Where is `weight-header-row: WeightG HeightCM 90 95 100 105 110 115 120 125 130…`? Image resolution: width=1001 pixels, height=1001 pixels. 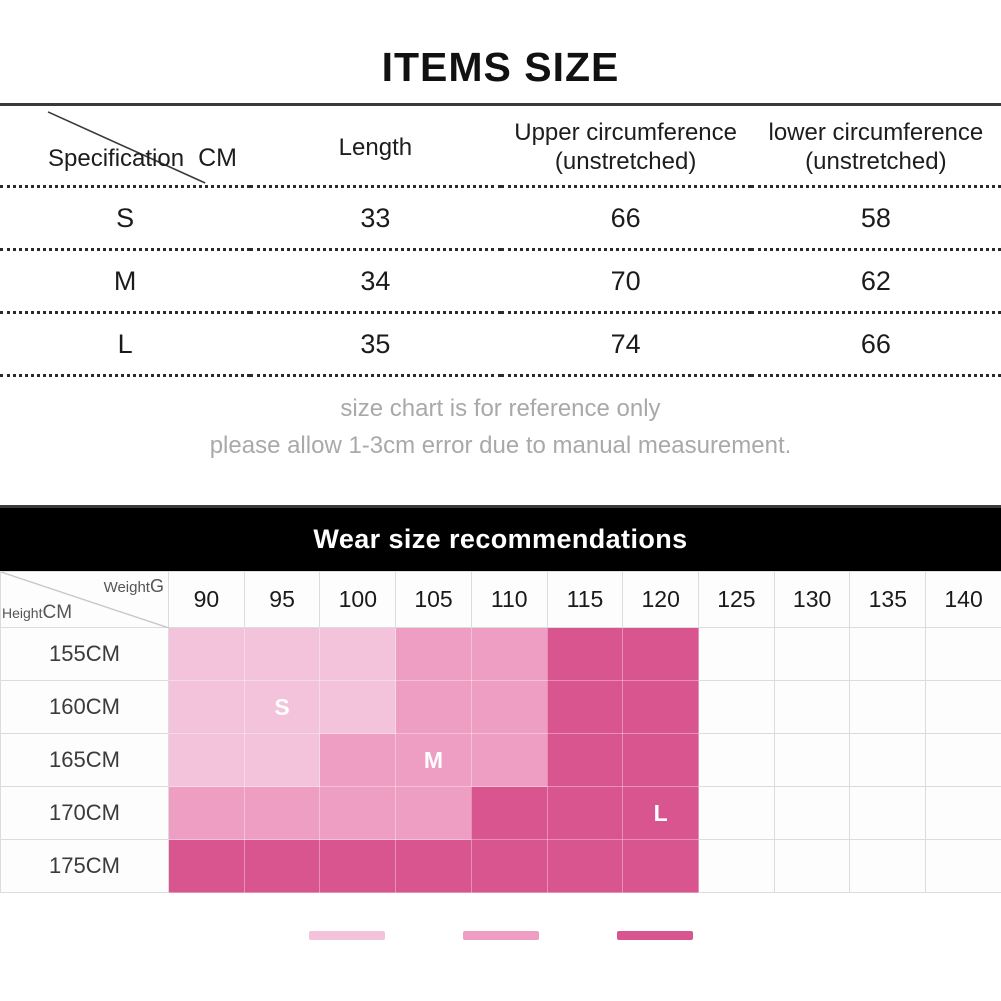 weight-header-row: WeightG HeightCM 90 95 100 105 110 115 120 125 130… is located at coordinates (500, 599).